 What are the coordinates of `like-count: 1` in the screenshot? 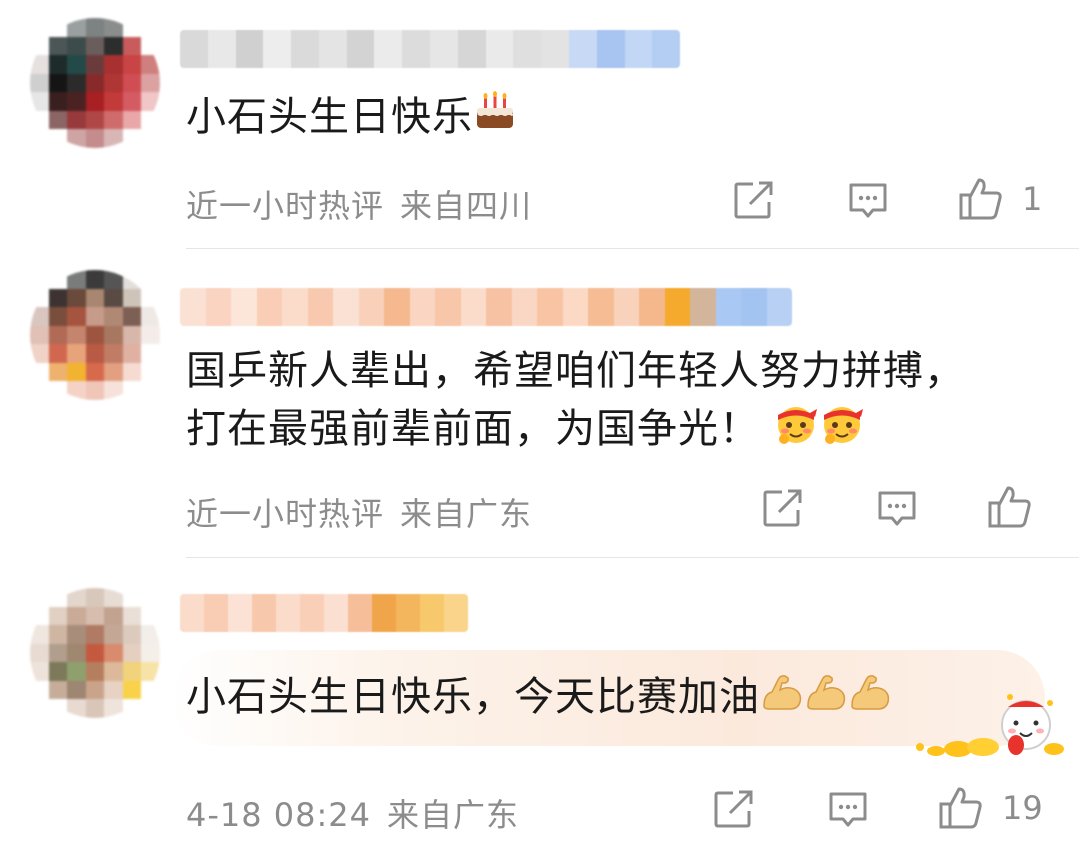 It's located at (1032, 199).